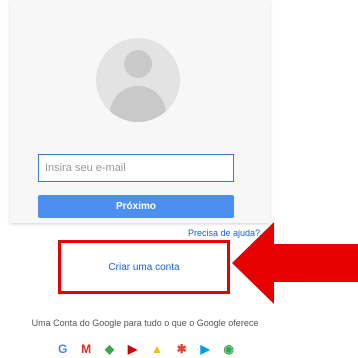 Image resolution: width=358 pixels, height=358 pixels. Describe the element at coordinates (63, 349) in the screenshot. I see `google-g-icon: G` at that location.